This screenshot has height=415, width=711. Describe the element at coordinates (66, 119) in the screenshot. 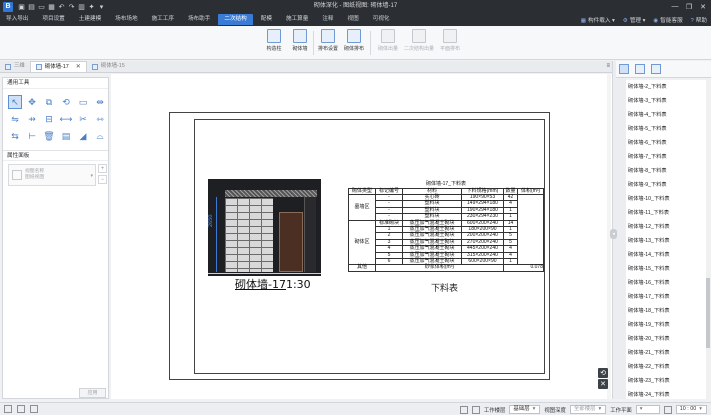

I see `offset-tool-icon: ⟷` at that location.